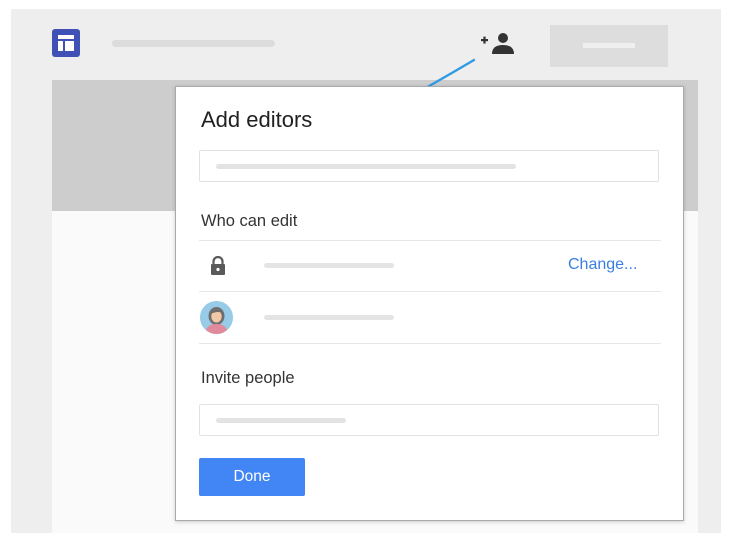  Describe the element at coordinates (329, 265) in the screenshot. I see `access-setting-placeholder` at that location.